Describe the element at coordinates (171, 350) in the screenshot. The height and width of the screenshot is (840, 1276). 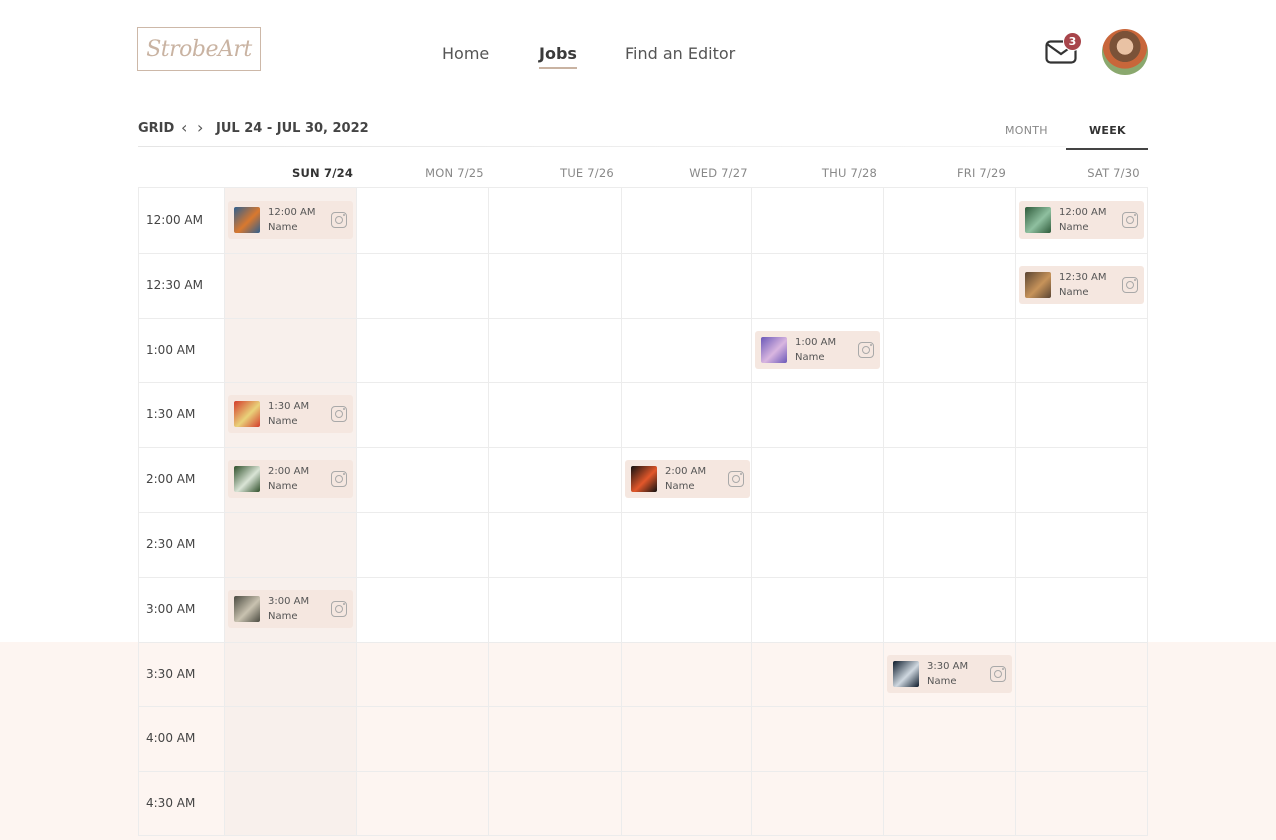
I see `time-slot-label: 1:00 AM` at that location.